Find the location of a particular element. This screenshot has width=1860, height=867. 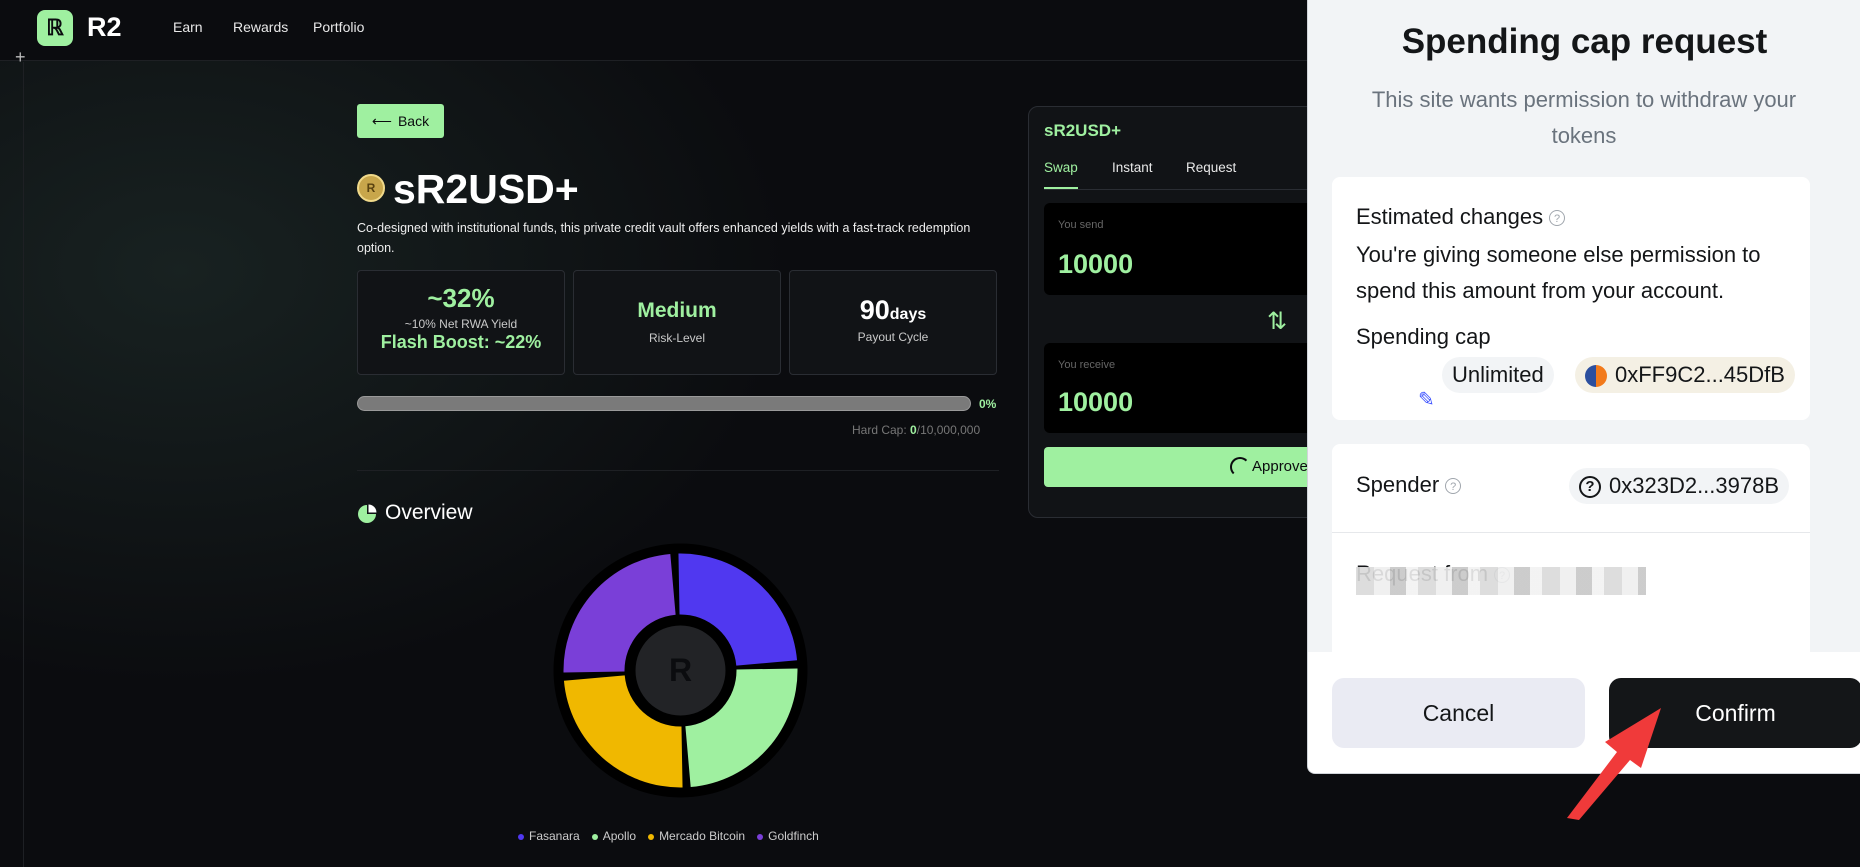

legend-item: Fasanara is located at coordinates (549, 836).